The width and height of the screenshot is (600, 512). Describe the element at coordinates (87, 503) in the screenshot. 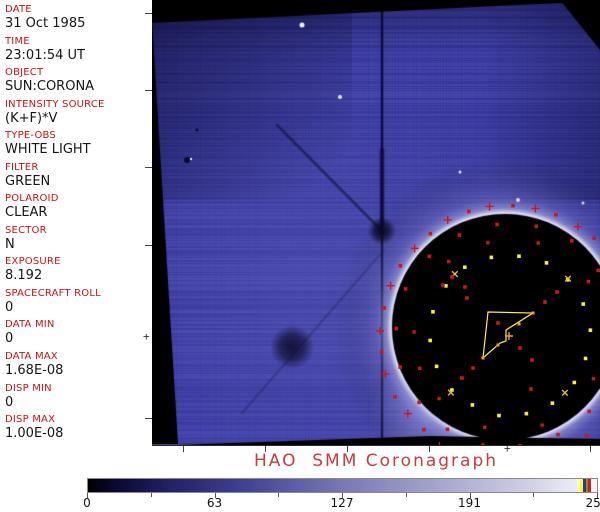

I see `colorbar-label: 0` at that location.